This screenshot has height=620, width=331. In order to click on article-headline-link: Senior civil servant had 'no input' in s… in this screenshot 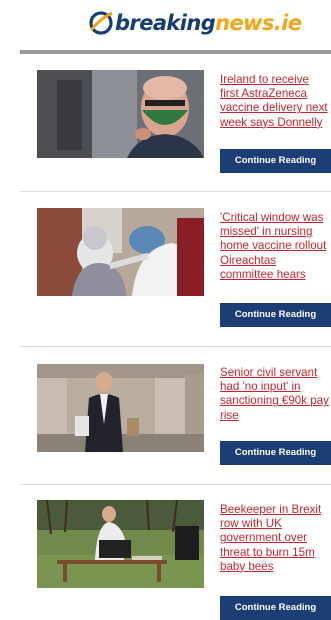, I will do `click(275, 394)`.